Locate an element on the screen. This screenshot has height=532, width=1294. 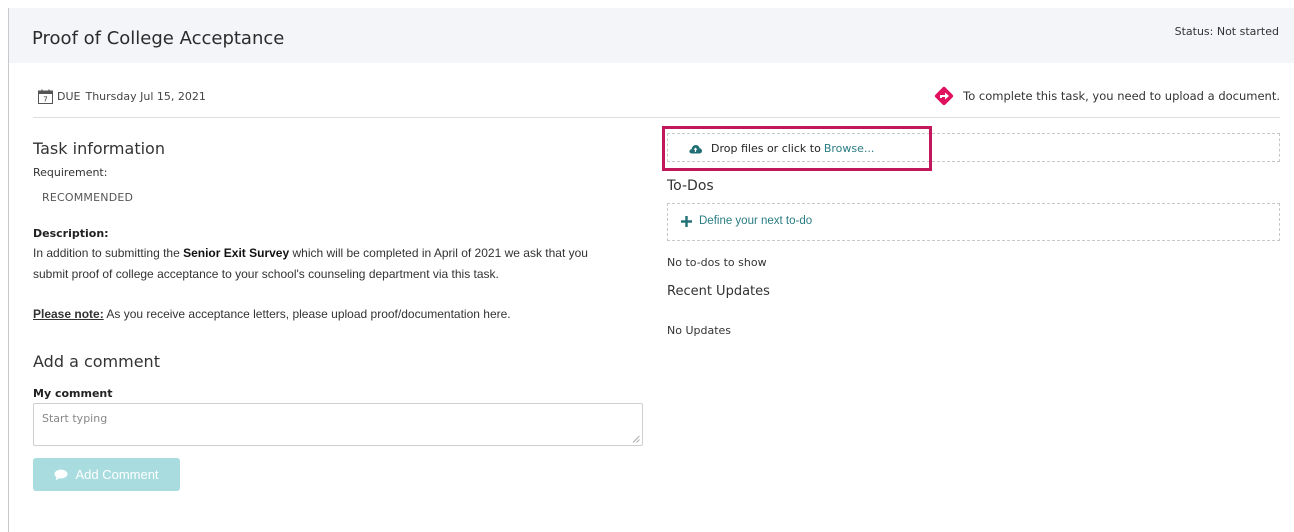
no-updates-text: No Updates is located at coordinates (699, 330).